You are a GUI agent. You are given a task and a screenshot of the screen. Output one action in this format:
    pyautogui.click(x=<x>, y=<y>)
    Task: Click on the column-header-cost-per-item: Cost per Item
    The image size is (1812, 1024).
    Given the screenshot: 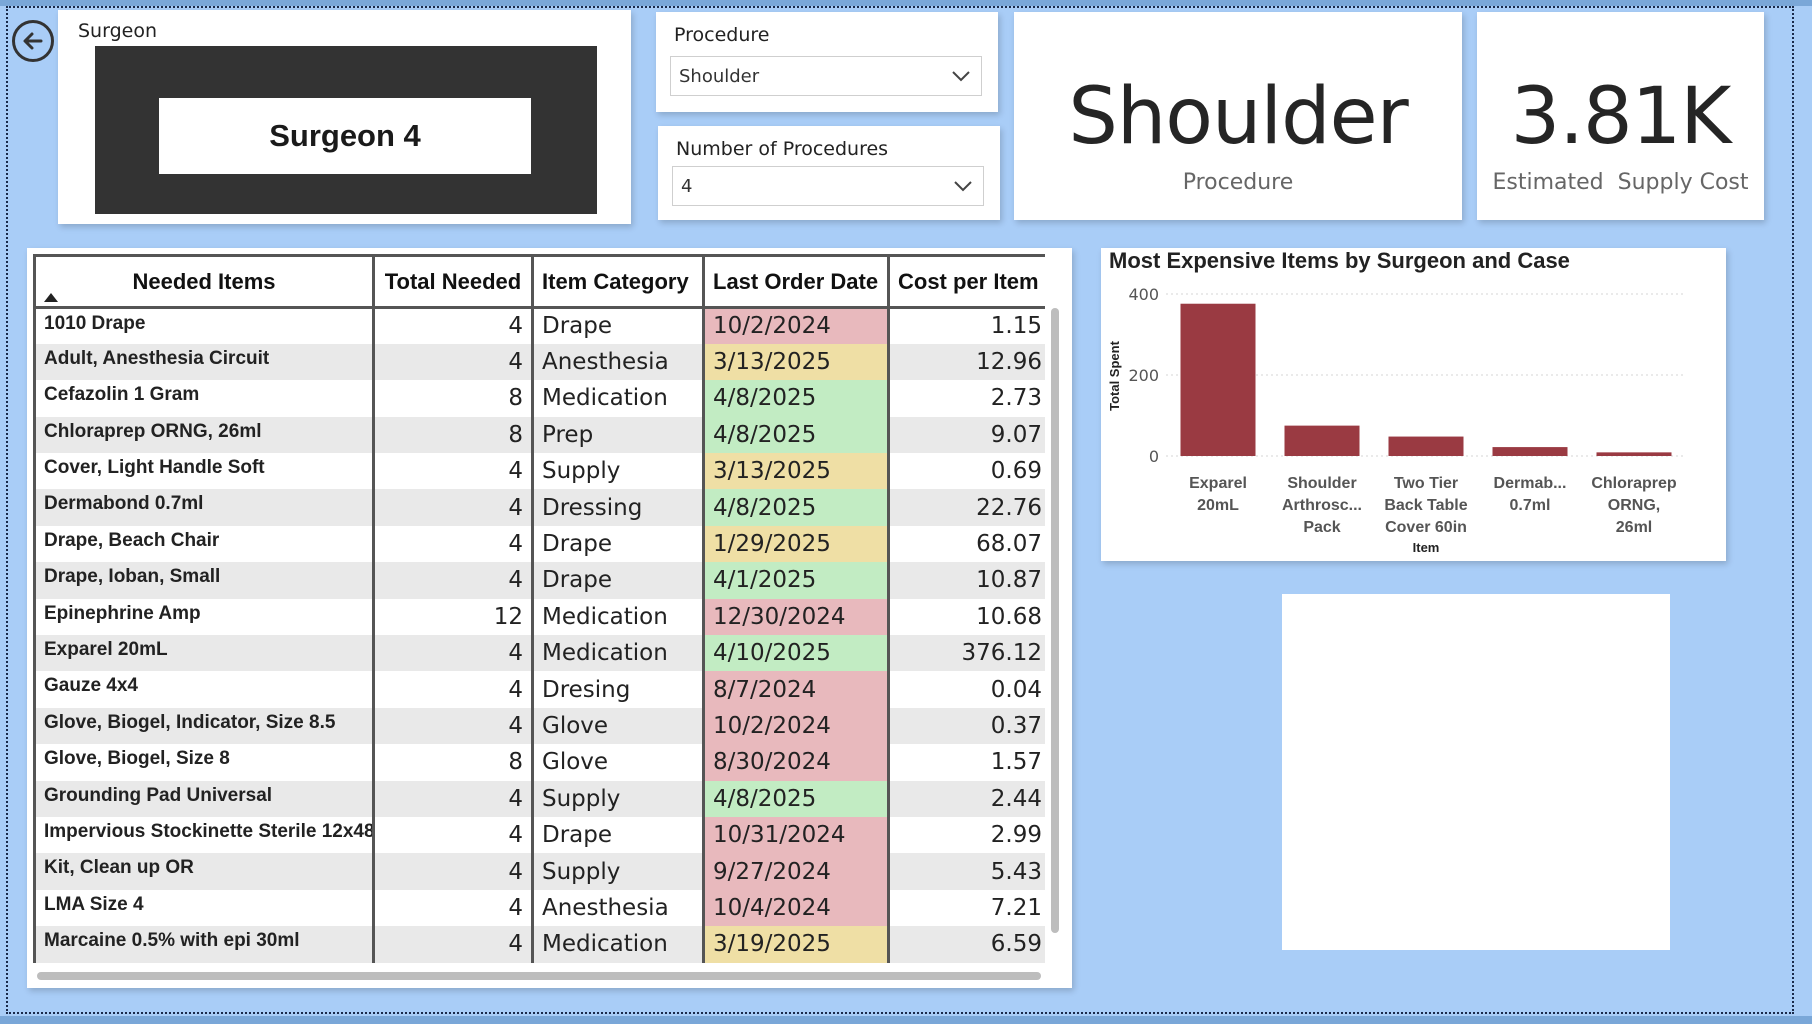 What is the action you would take?
    pyautogui.click(x=966, y=281)
    